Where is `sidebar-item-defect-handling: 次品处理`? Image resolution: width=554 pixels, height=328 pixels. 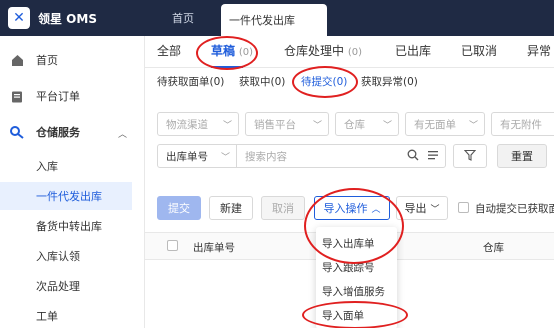
sidebar-item-defect-handling: 次品处理 is located at coordinates (72, 286).